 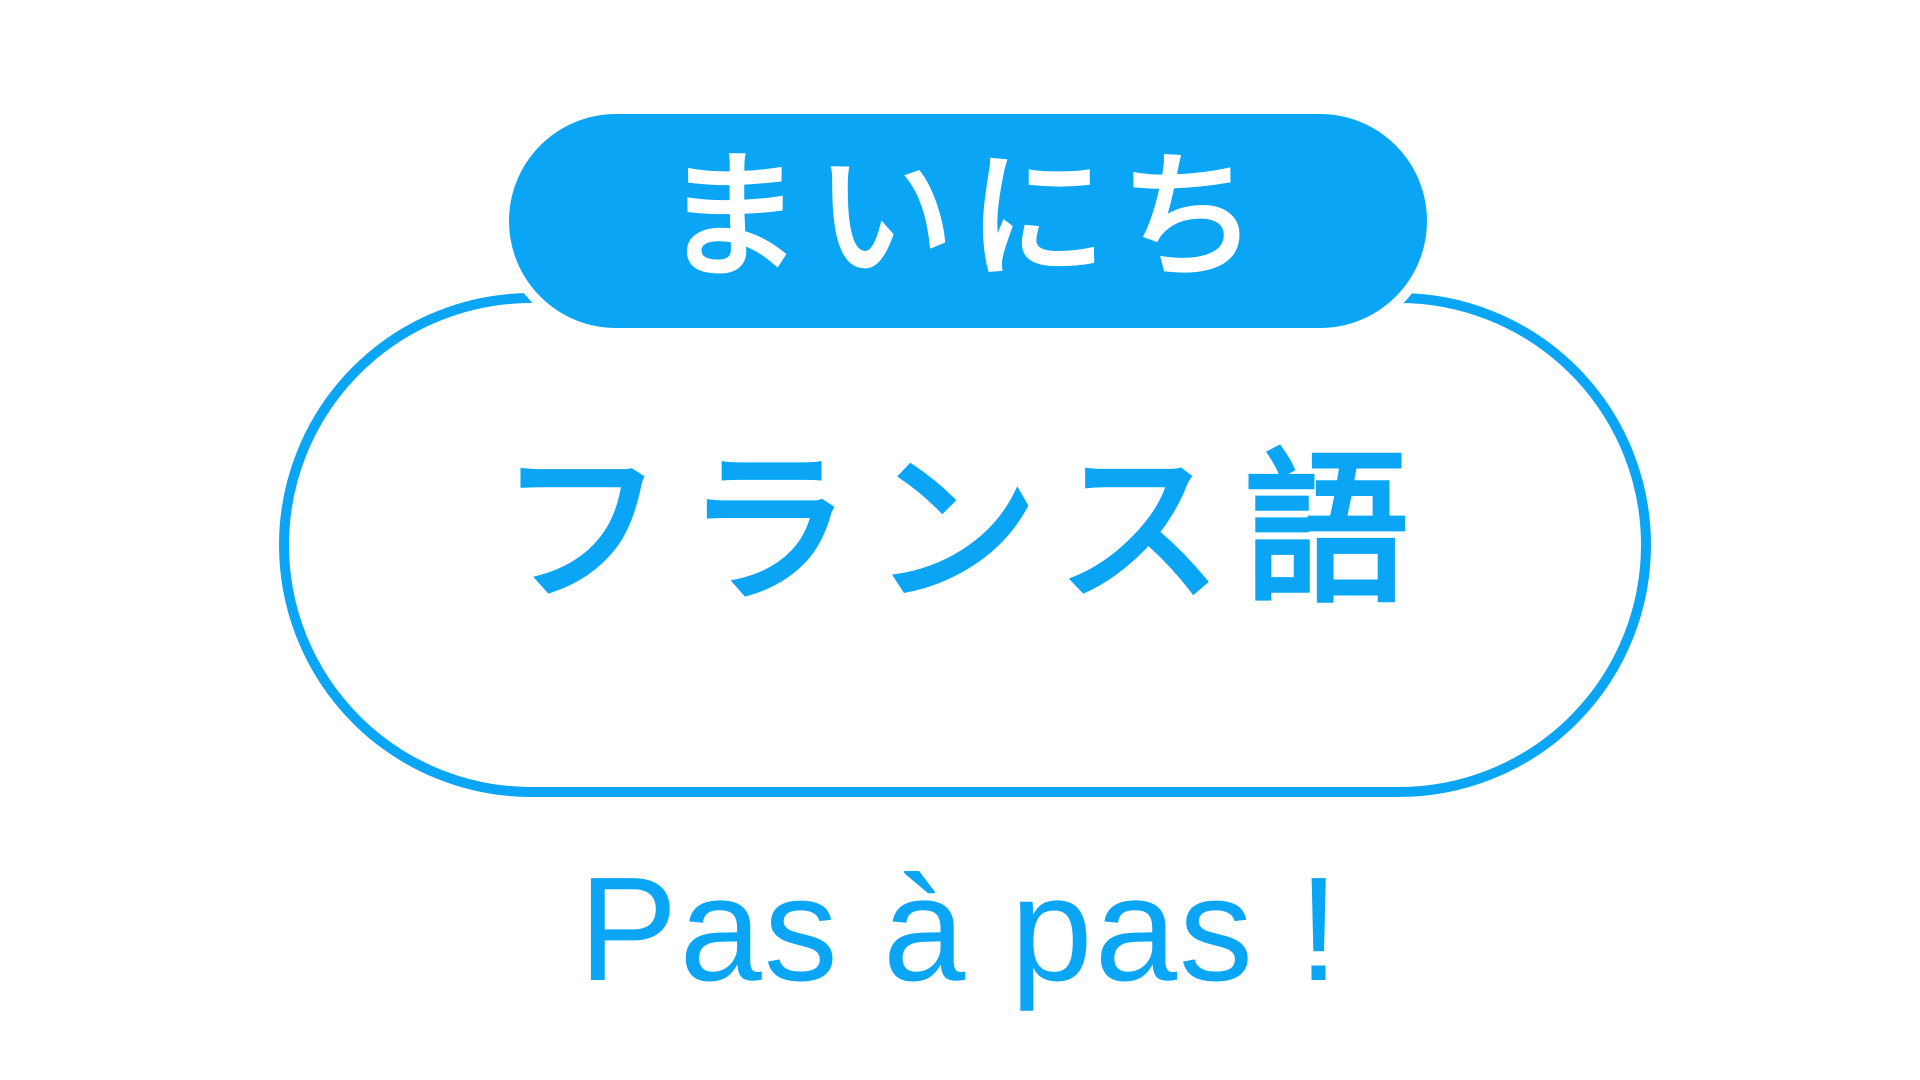 What do you see at coordinates (965, 529) in the screenshot?
I see `main-title: フランス語` at bounding box center [965, 529].